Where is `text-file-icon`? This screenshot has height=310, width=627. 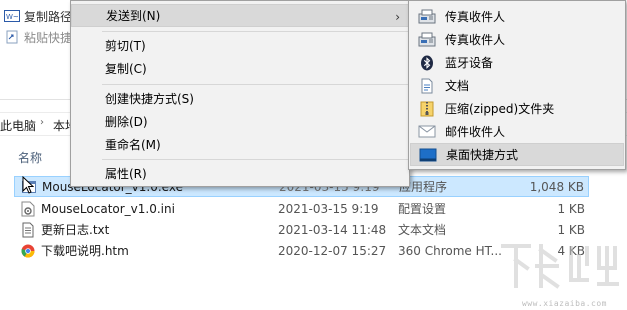 text-file-icon is located at coordinates (28, 230).